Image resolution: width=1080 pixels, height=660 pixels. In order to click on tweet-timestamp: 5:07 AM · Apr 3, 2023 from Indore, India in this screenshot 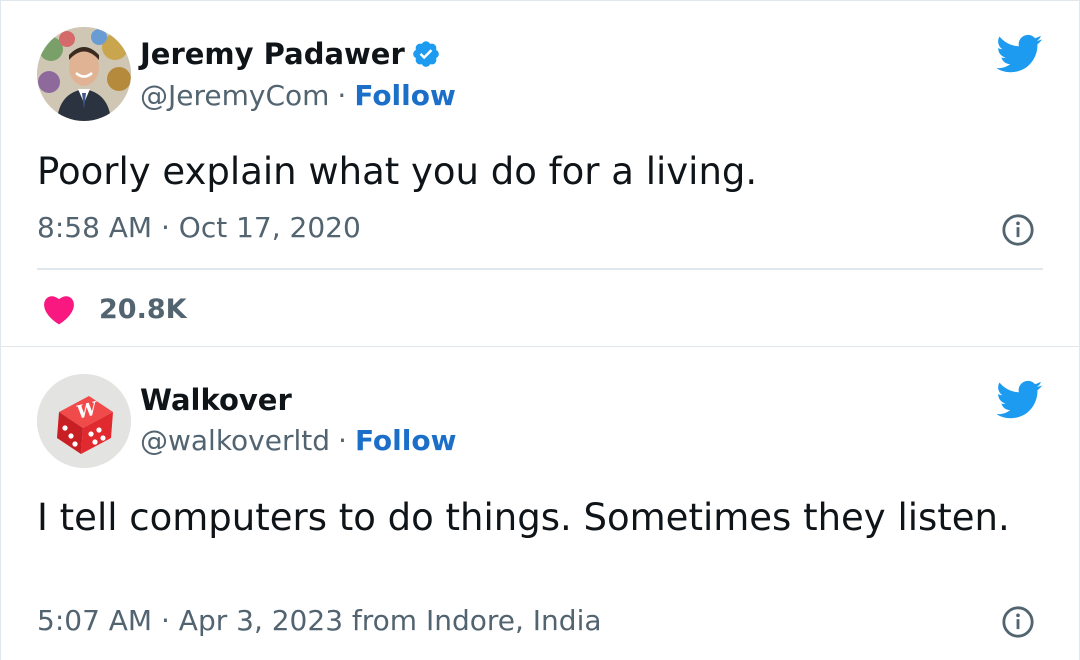, I will do `click(319, 621)`.